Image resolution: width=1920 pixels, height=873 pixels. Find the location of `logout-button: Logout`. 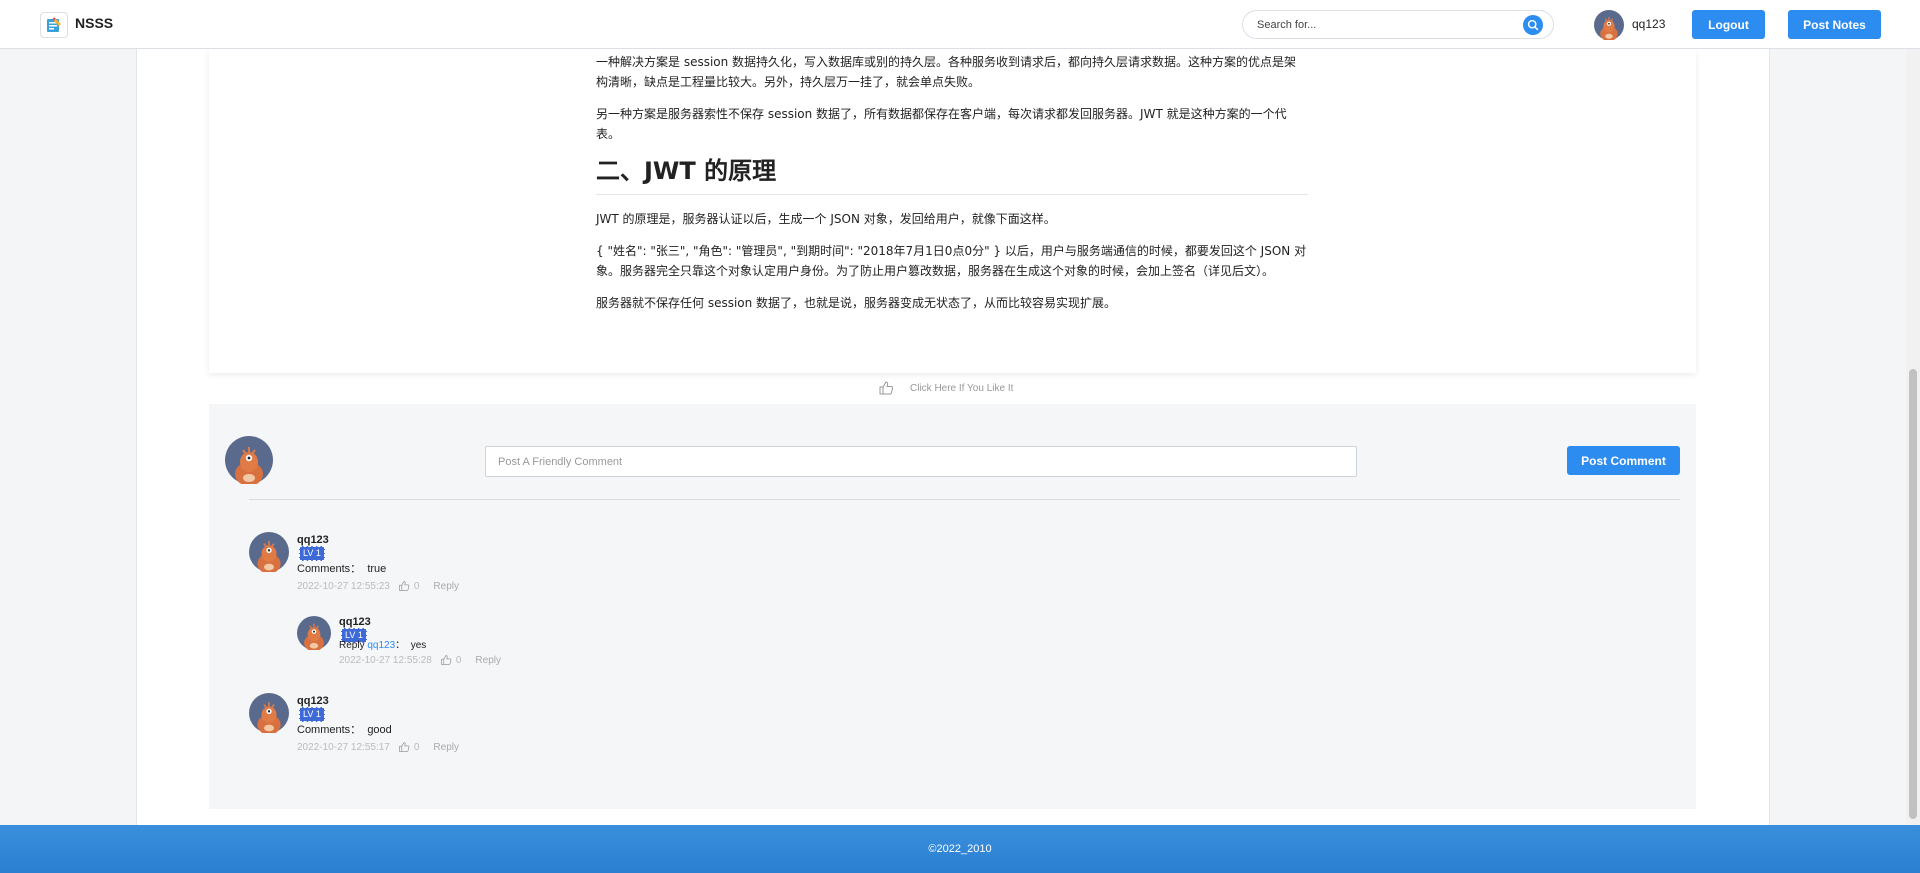

logout-button: Logout is located at coordinates (1728, 24).